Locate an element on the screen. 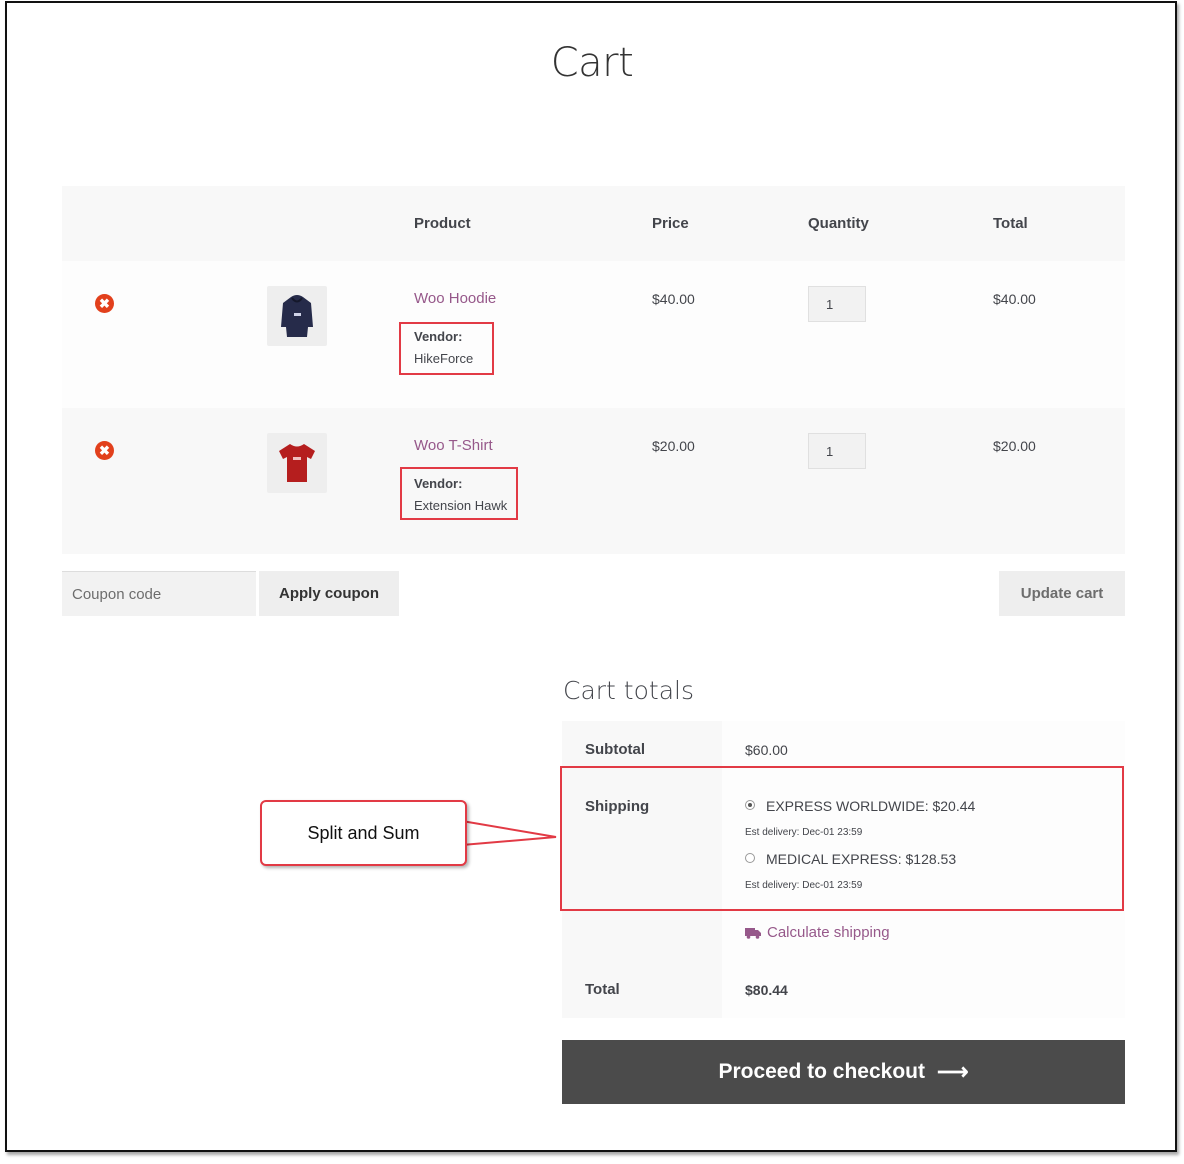 This screenshot has width=1184, height=1164. shipping-highlight-box is located at coordinates (842, 838).